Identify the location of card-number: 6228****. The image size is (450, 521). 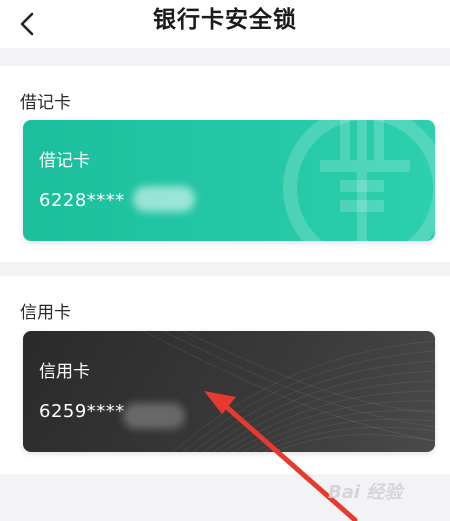
(82, 200).